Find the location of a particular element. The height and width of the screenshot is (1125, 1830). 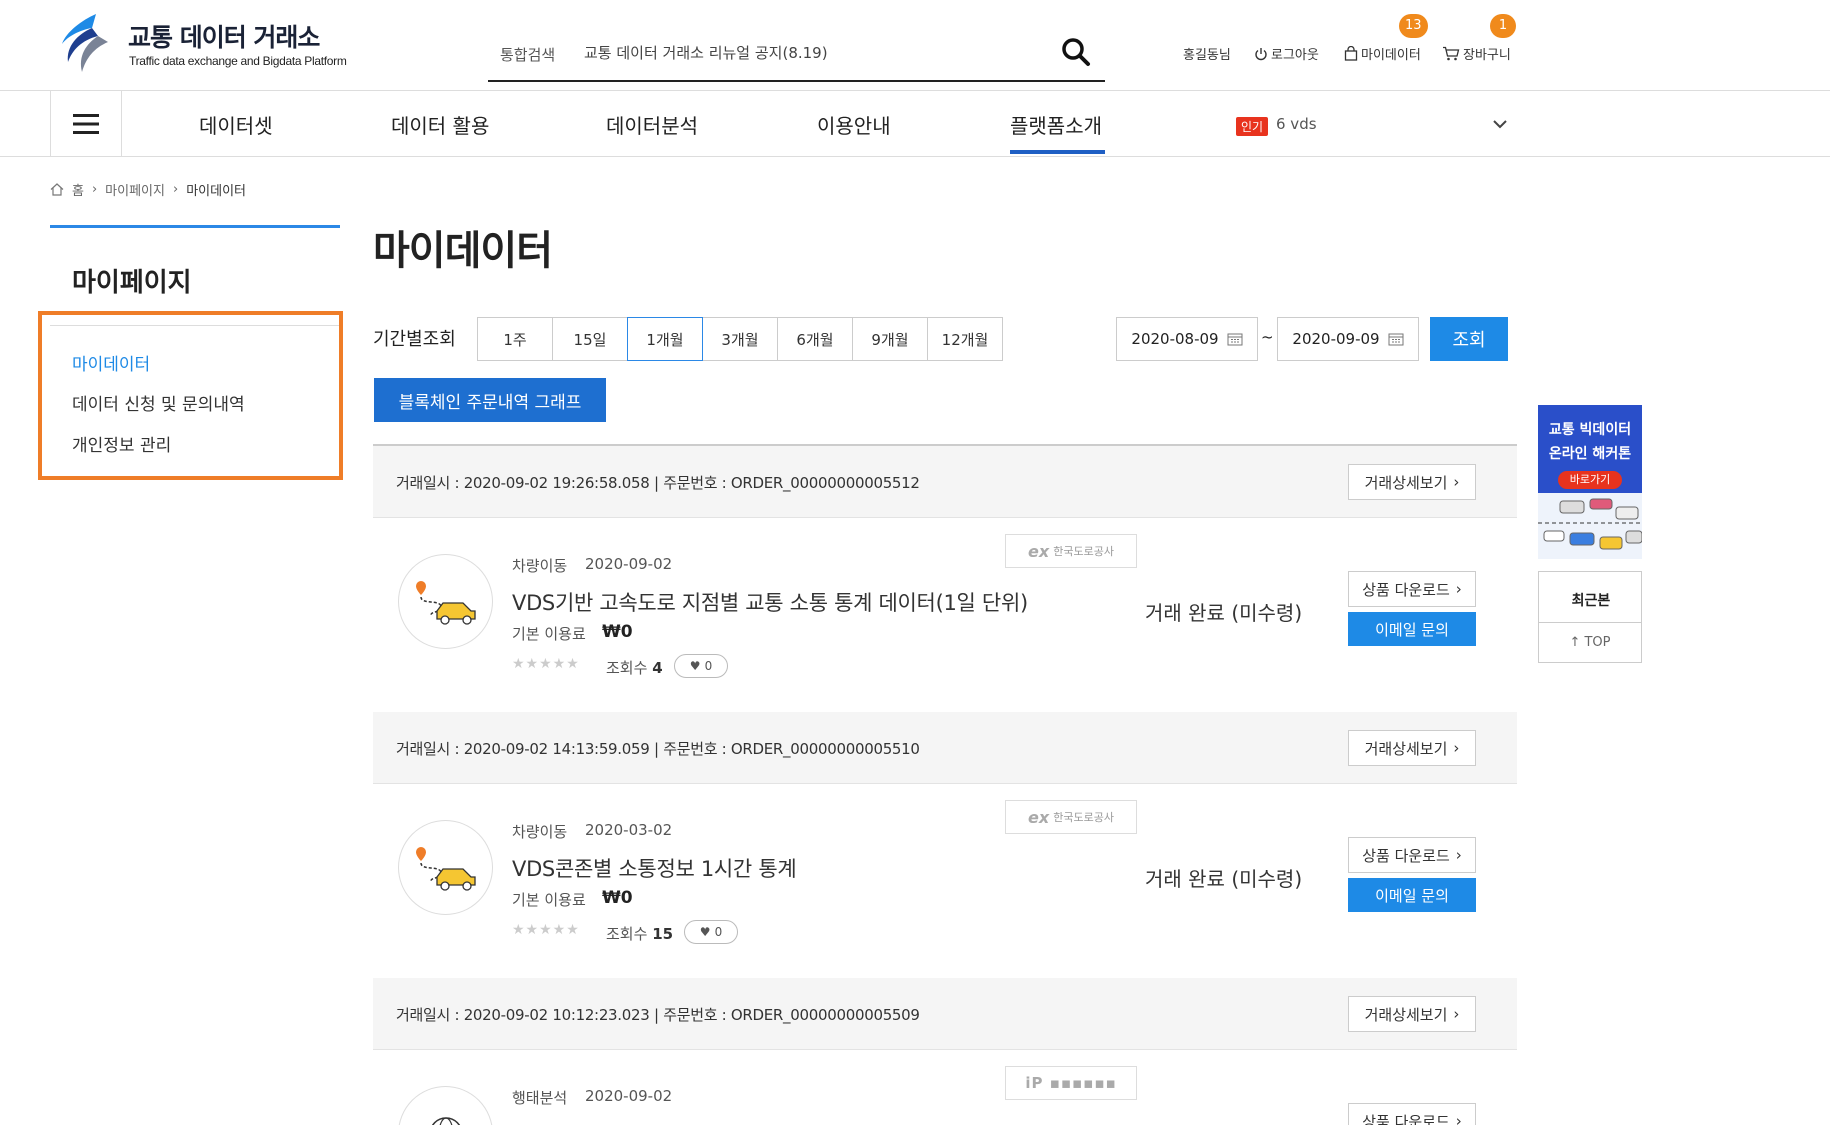

logo-icon is located at coordinates (85, 43).